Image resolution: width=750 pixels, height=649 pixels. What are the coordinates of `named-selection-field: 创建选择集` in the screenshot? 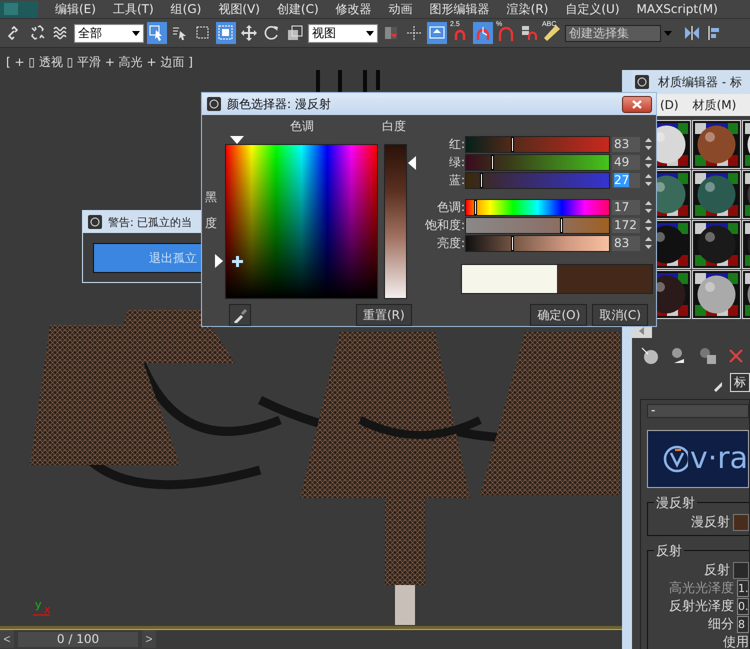 It's located at (613, 33).